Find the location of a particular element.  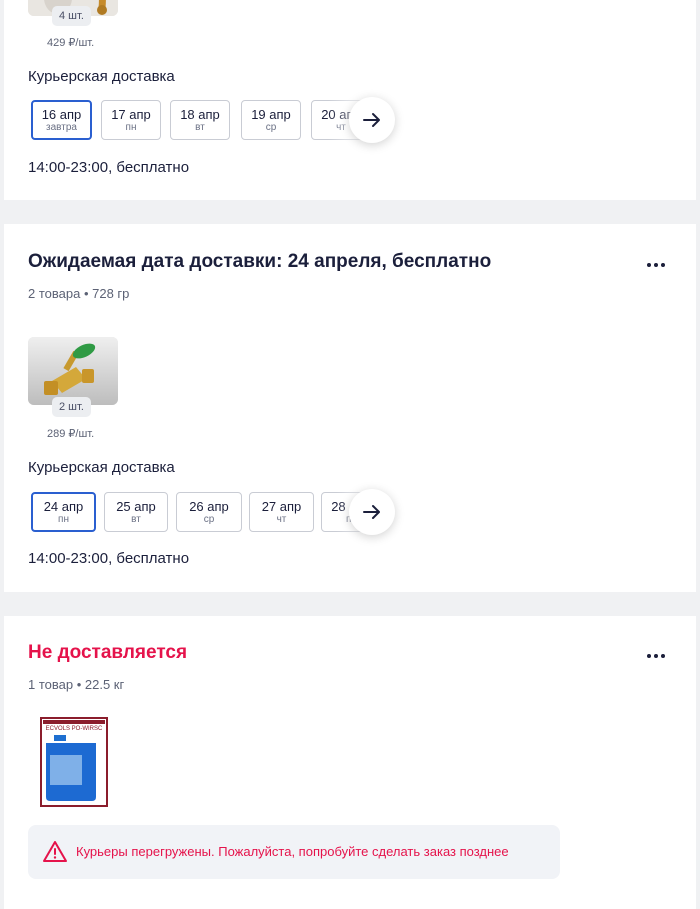

canister-image: ECVOLS PO-WIRSC is located at coordinates (74, 762).